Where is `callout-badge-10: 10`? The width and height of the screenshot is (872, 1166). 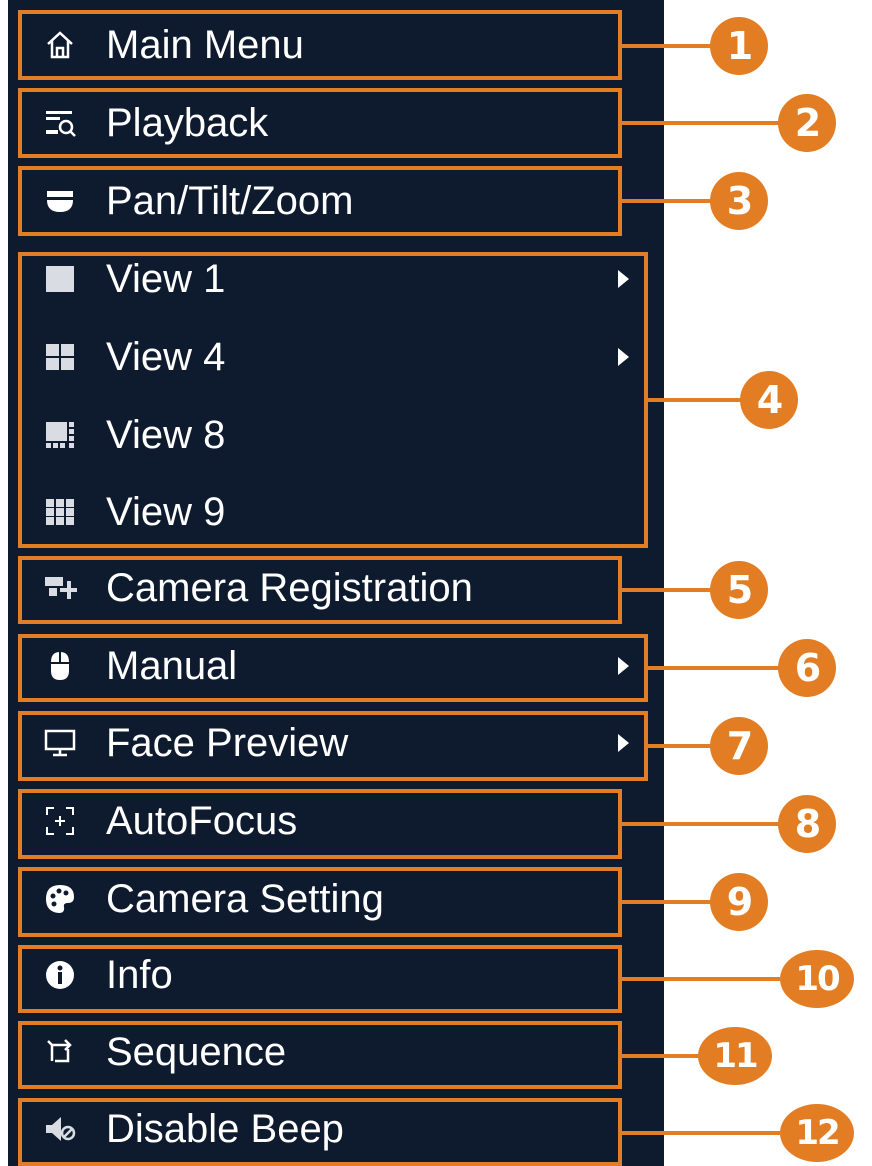 callout-badge-10: 10 is located at coordinates (817, 979).